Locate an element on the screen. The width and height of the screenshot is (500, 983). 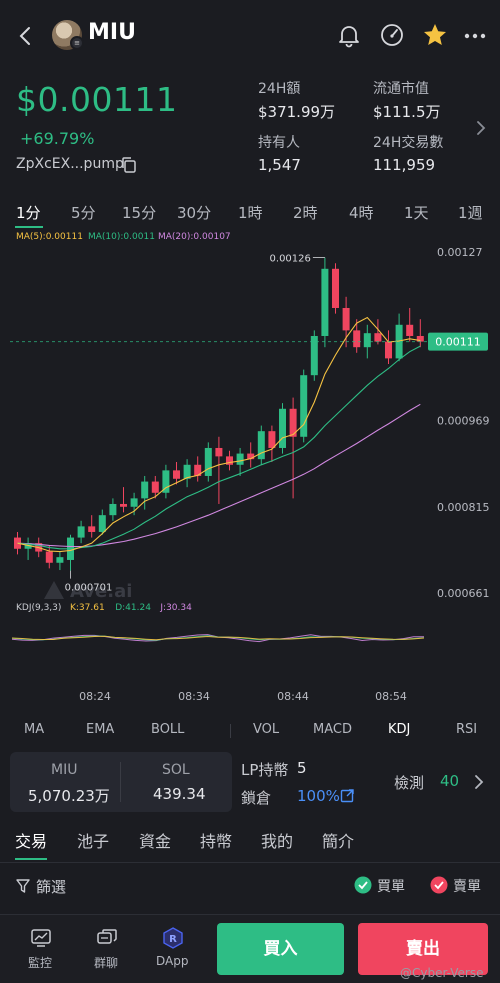
tab-trades: 交易 is located at coordinates (31, 840).